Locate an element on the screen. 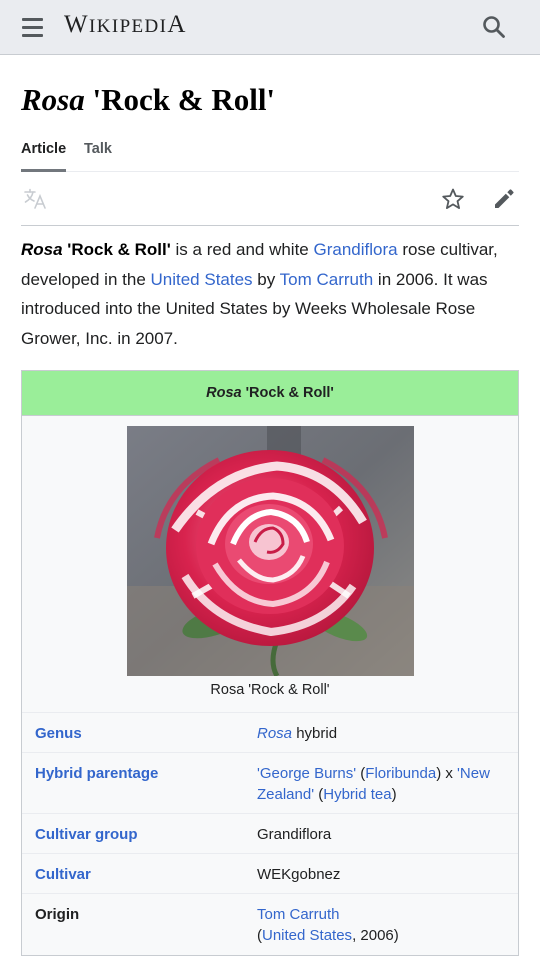 This screenshot has width=540, height=960. row-value-origin: Tom Carruth (United States, 2006) is located at coordinates (328, 925).